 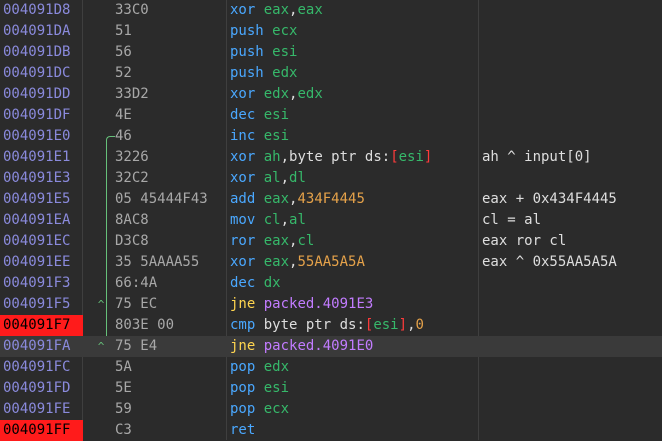 I want to click on instruction-row: 004091DA 51 push ecx, so click(x=331, y=31).